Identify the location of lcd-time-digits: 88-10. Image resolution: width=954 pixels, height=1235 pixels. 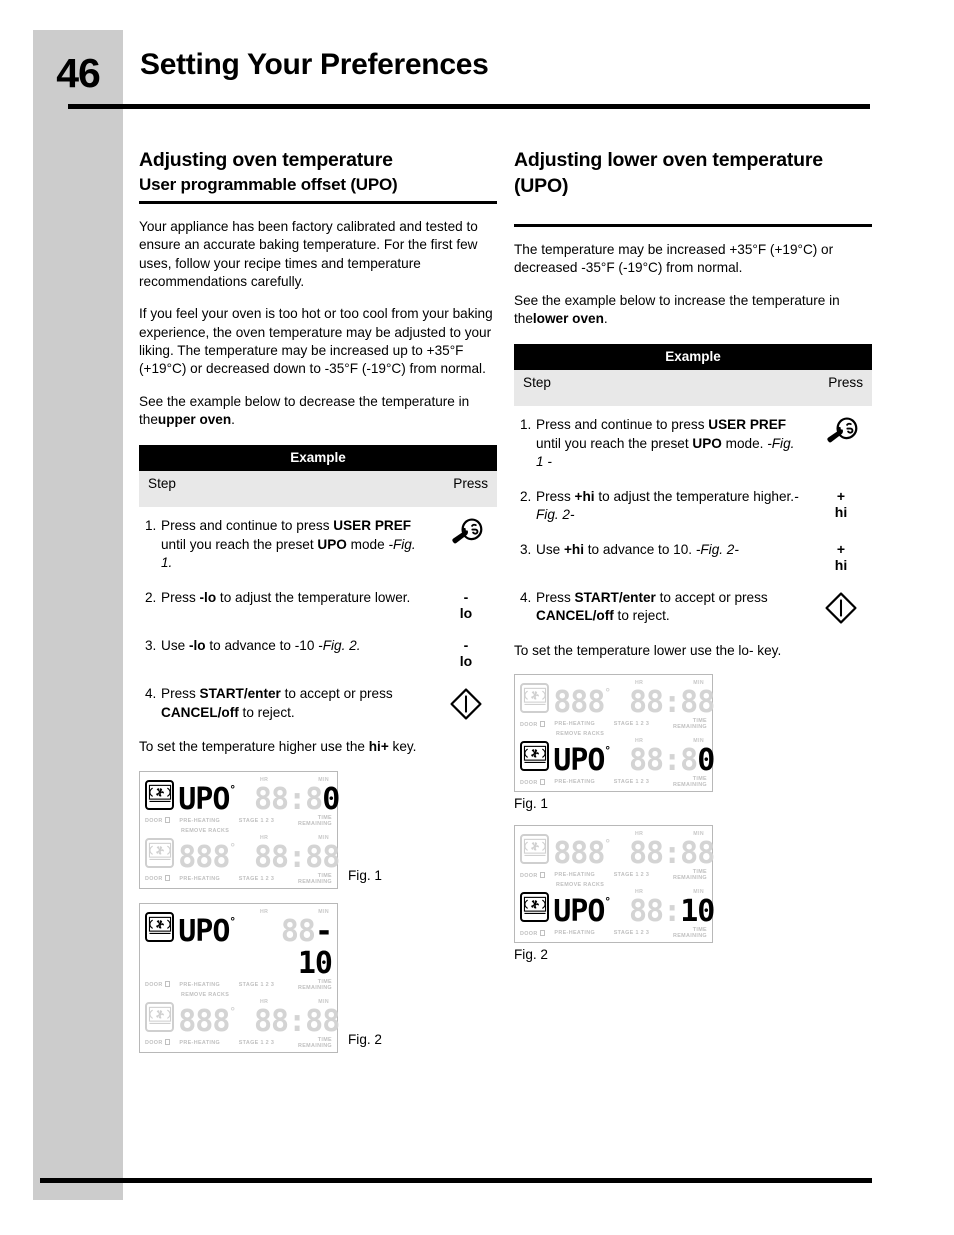
(293, 946).